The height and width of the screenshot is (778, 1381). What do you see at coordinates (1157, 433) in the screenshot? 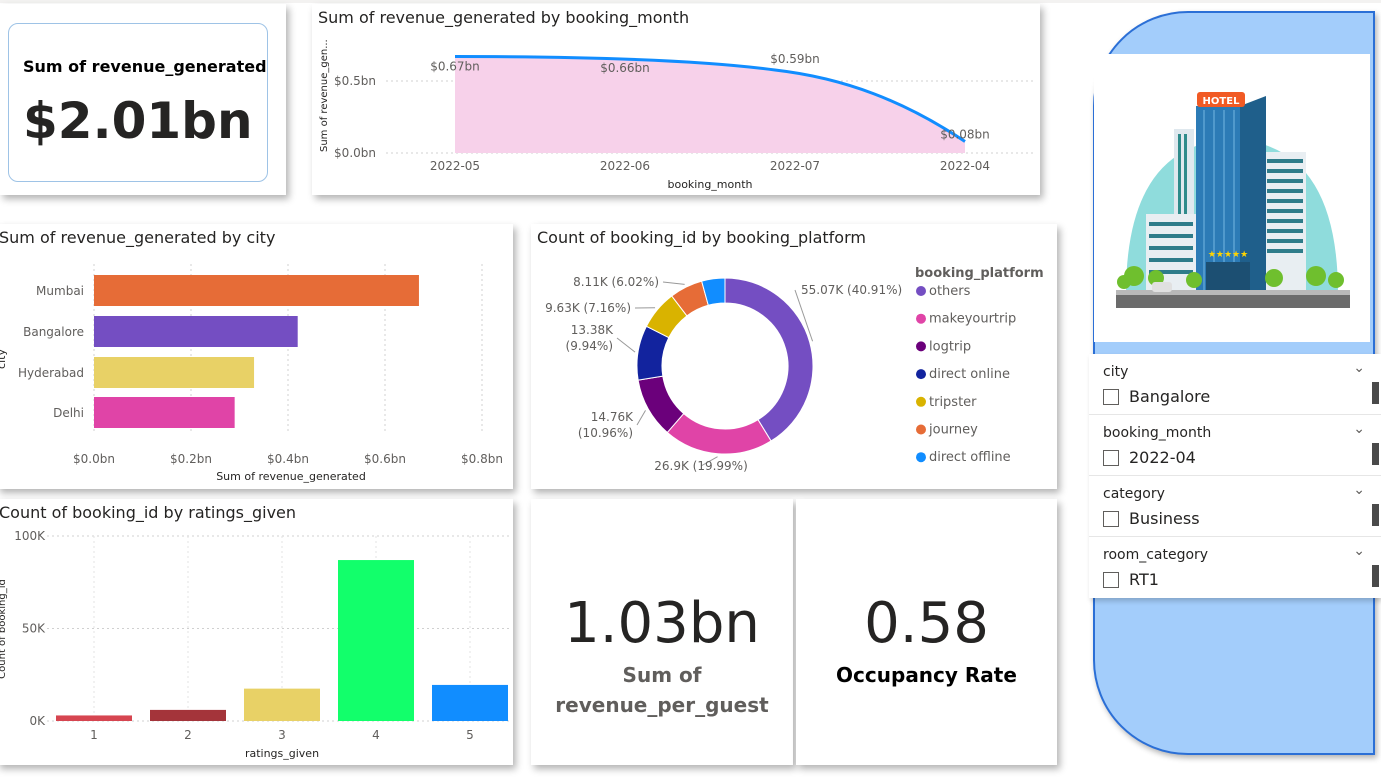
I see `slicer-booking-month-header: booking_month` at bounding box center [1157, 433].